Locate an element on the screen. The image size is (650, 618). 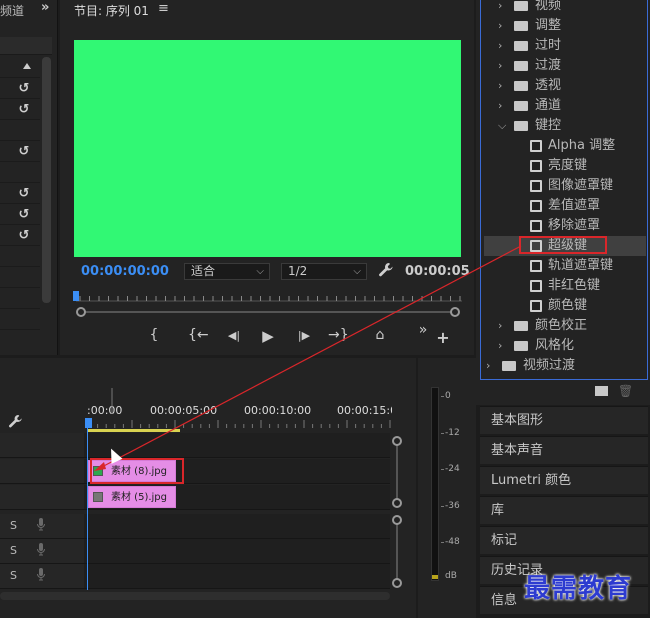
trash-icon: 🗑 is located at coordinates (625, 391).